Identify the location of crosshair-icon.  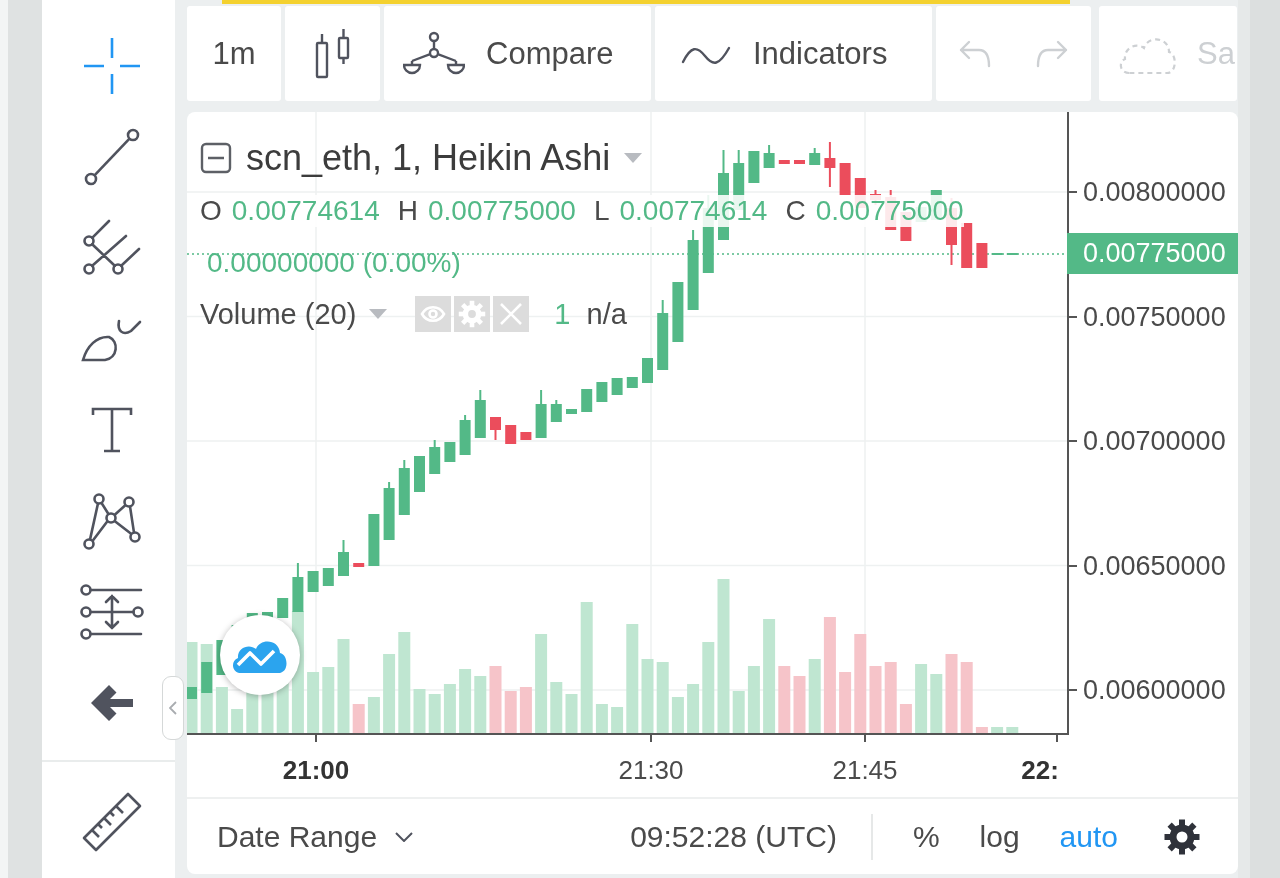
(112, 65).